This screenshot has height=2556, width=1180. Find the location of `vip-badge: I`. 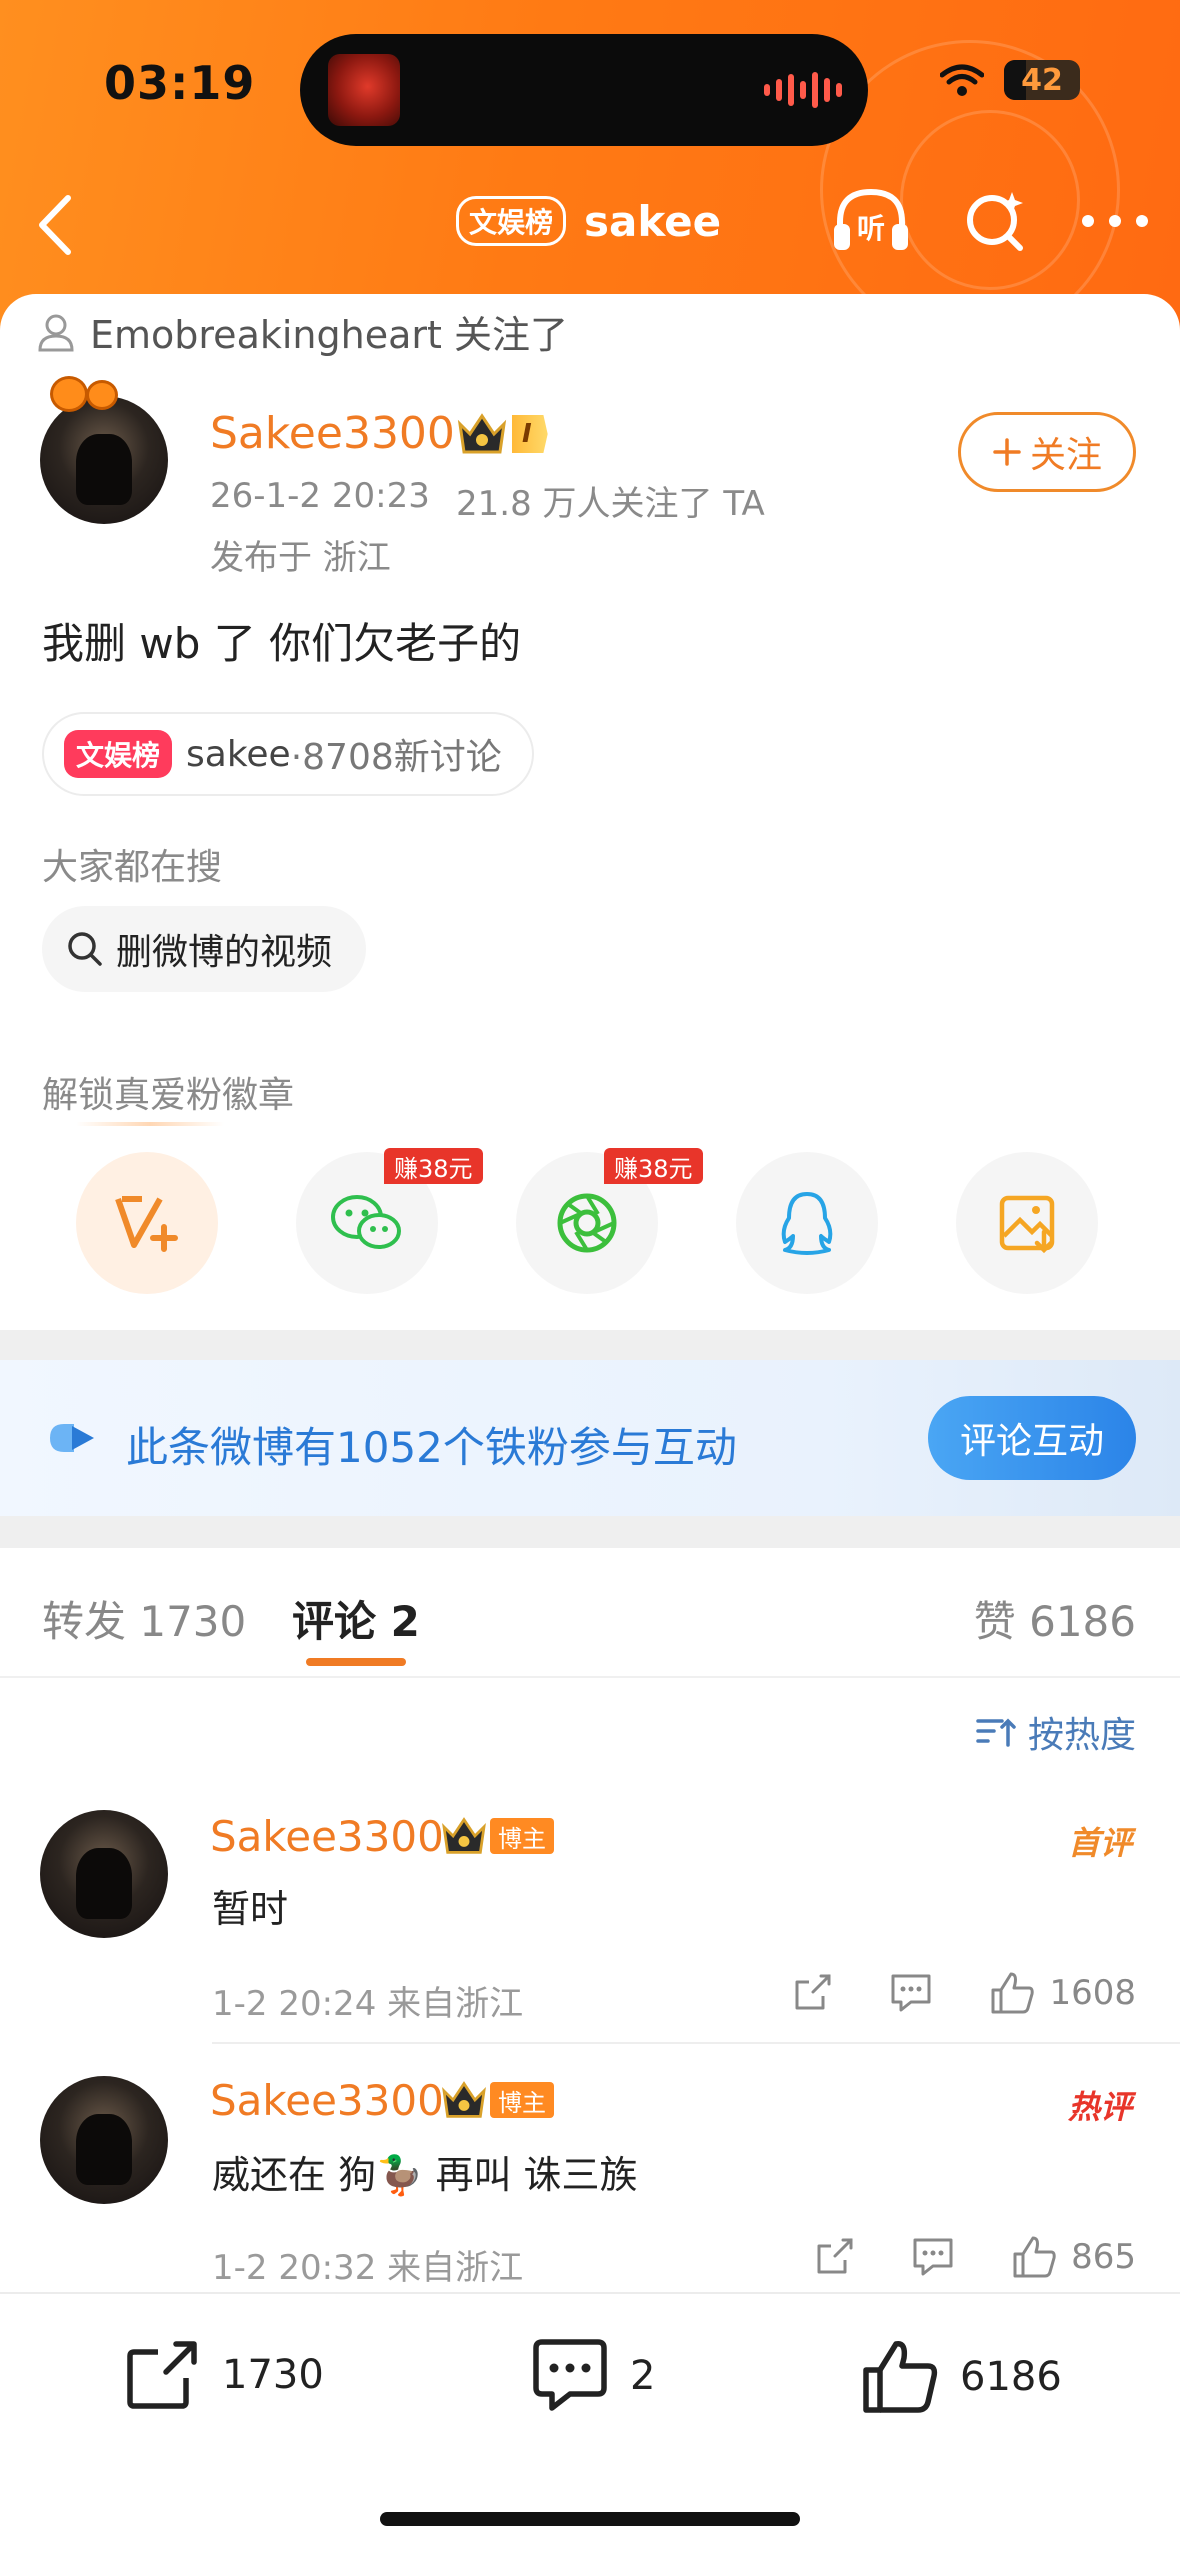

vip-badge: I is located at coordinates (502, 434).